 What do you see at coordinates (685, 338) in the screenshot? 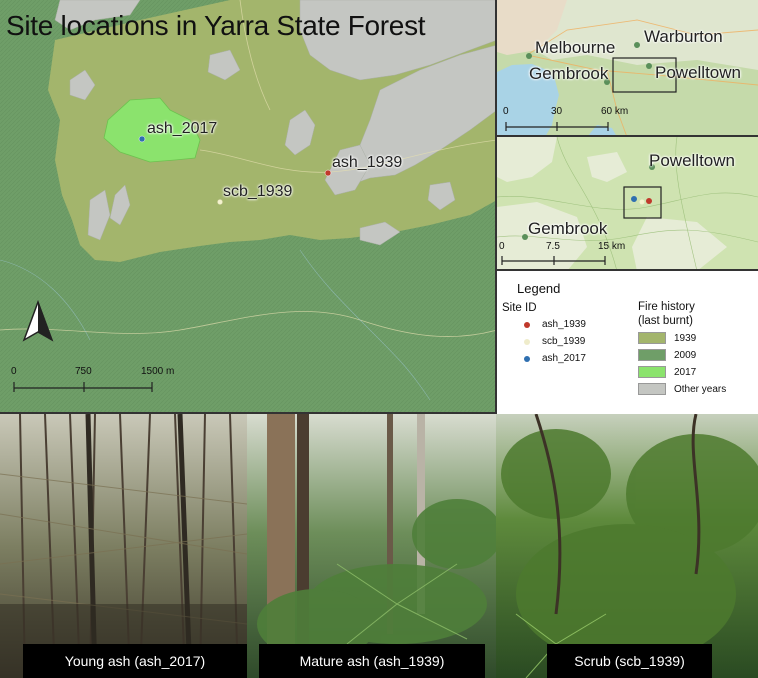
I see `legend-fire-label: 1939` at bounding box center [685, 338].